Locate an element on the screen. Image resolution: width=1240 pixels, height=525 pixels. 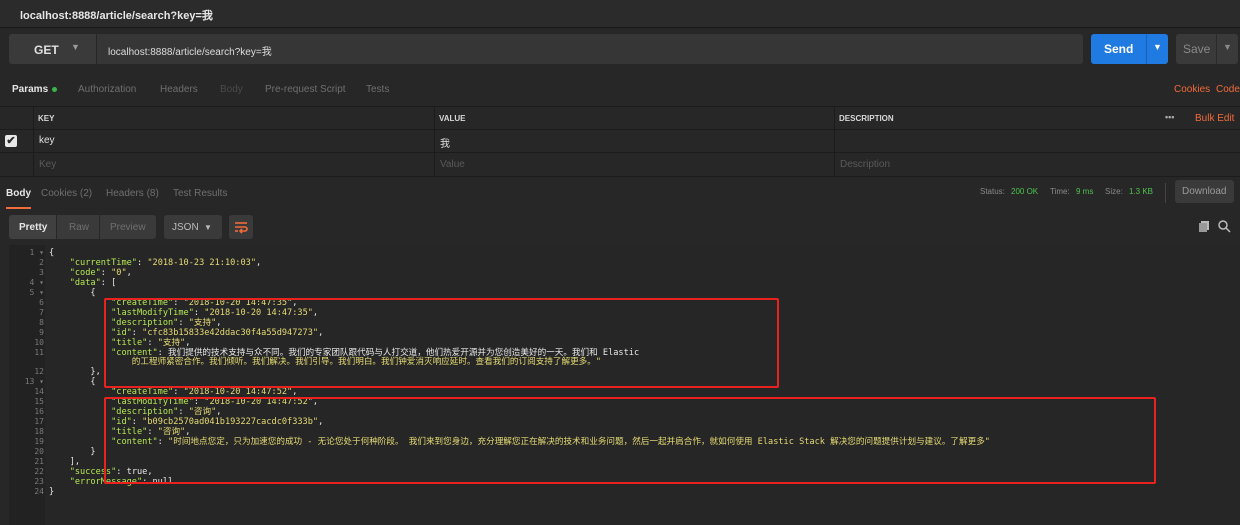
download-button: Download is located at coordinates (1204, 191).